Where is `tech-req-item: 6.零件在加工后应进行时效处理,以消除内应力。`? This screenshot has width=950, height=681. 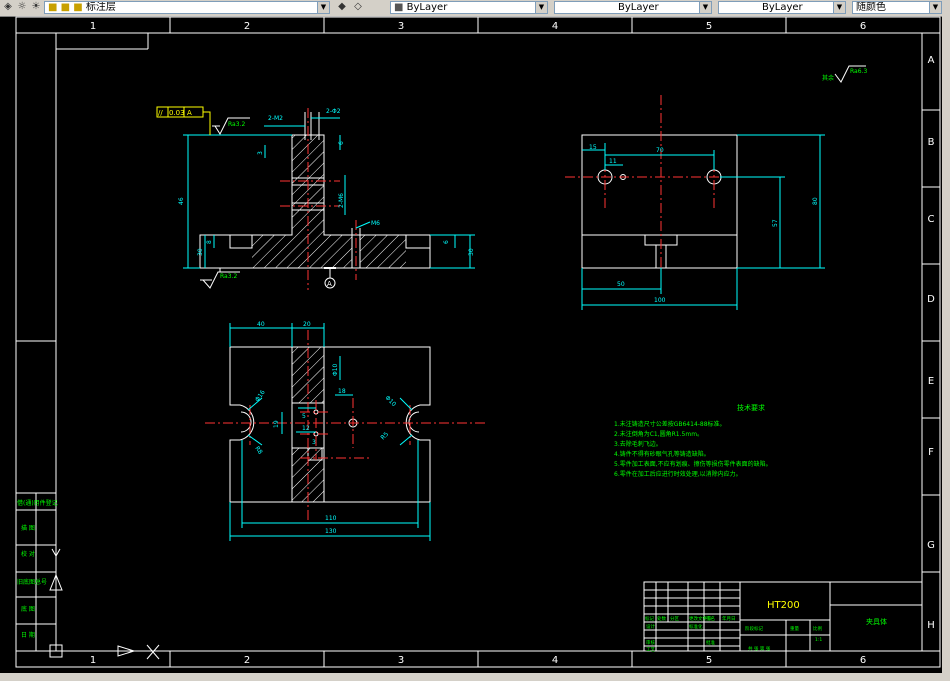 tech-req-item: 6.零件在加工后应进行时效处理,以消除内应力。 is located at coordinates (678, 474).